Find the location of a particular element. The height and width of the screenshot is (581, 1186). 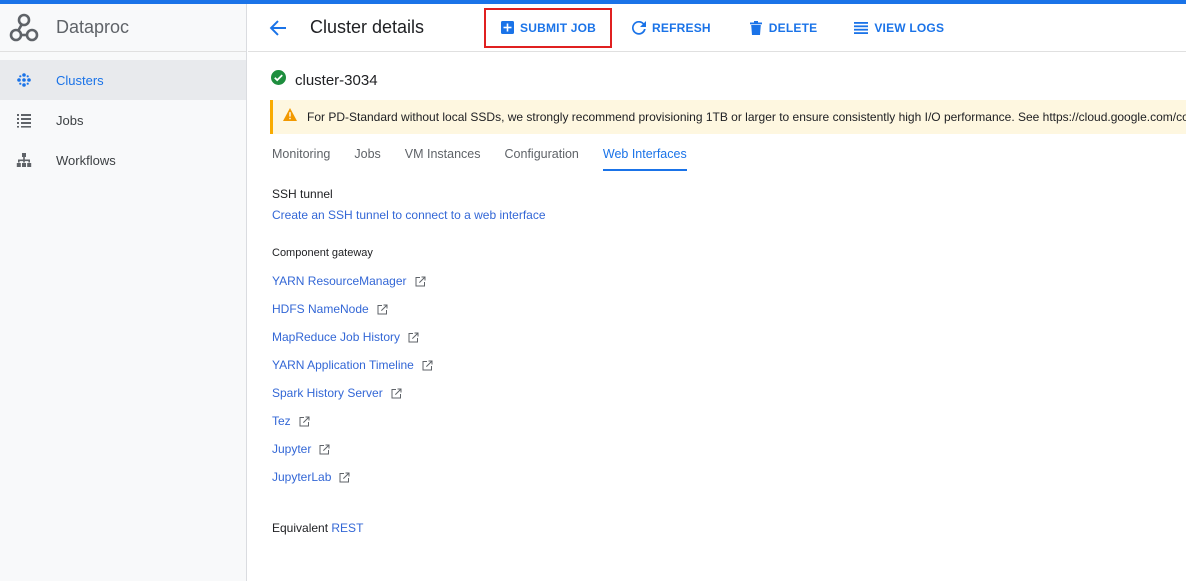

clusters-icon is located at coordinates (24, 80).